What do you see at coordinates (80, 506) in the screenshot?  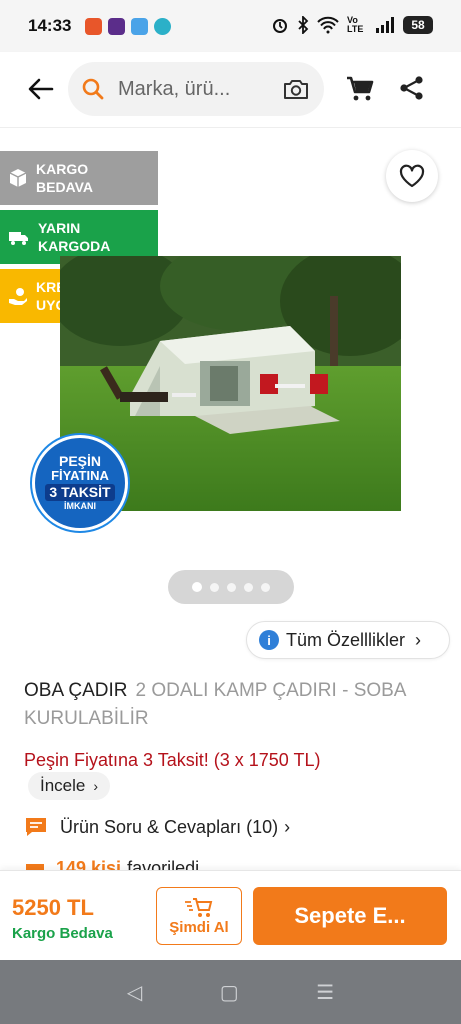 I see `promo-badge-line: İMKANI` at bounding box center [80, 506].